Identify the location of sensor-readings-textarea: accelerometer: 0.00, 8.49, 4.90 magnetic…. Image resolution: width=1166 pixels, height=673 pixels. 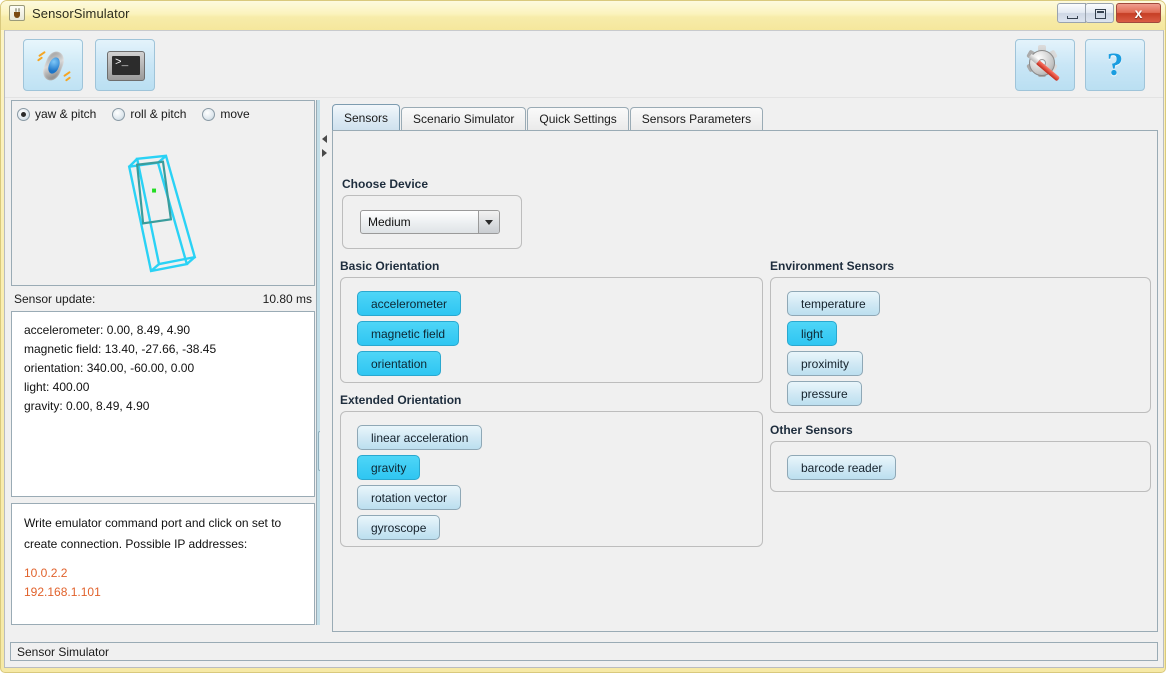
(163, 404).